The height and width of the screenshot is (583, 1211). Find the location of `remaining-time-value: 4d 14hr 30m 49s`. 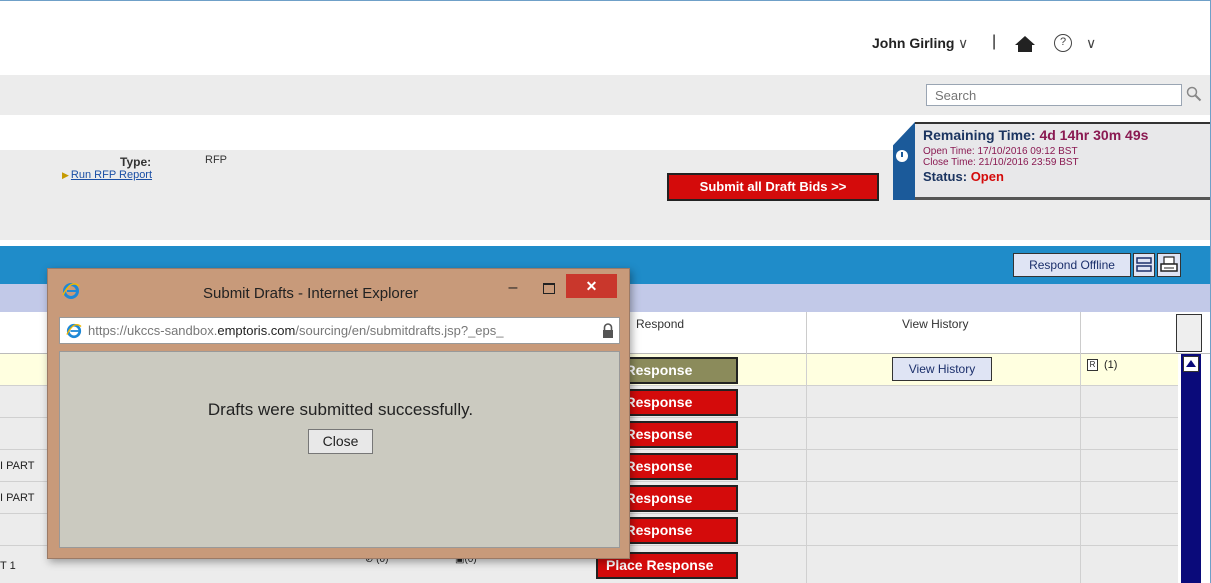

remaining-time-value: 4d 14hr 30m 49s is located at coordinates (1094, 135).